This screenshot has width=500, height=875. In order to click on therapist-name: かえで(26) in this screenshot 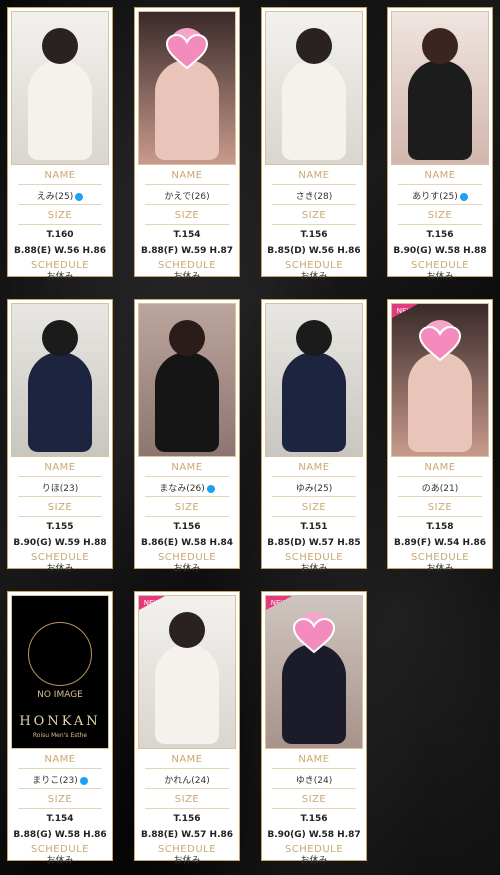, I will do `click(187, 195)`.